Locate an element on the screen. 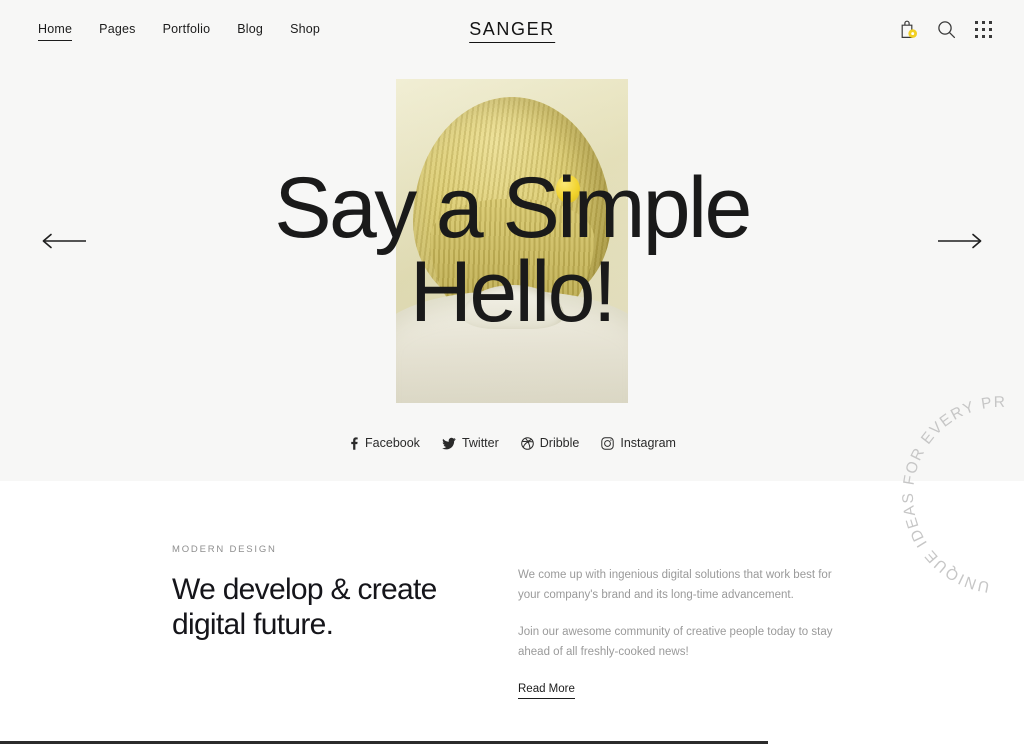 This screenshot has width=1024, height=745. social-label-dribble: Dribble is located at coordinates (559, 443).